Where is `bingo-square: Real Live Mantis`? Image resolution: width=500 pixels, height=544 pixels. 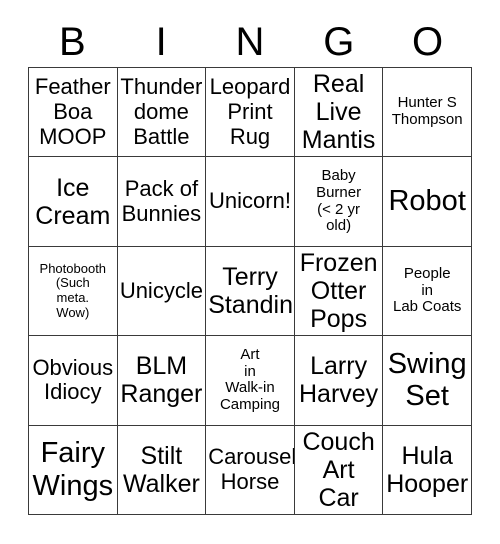
bingo-square: Real Live Mantis is located at coordinates (339, 113).